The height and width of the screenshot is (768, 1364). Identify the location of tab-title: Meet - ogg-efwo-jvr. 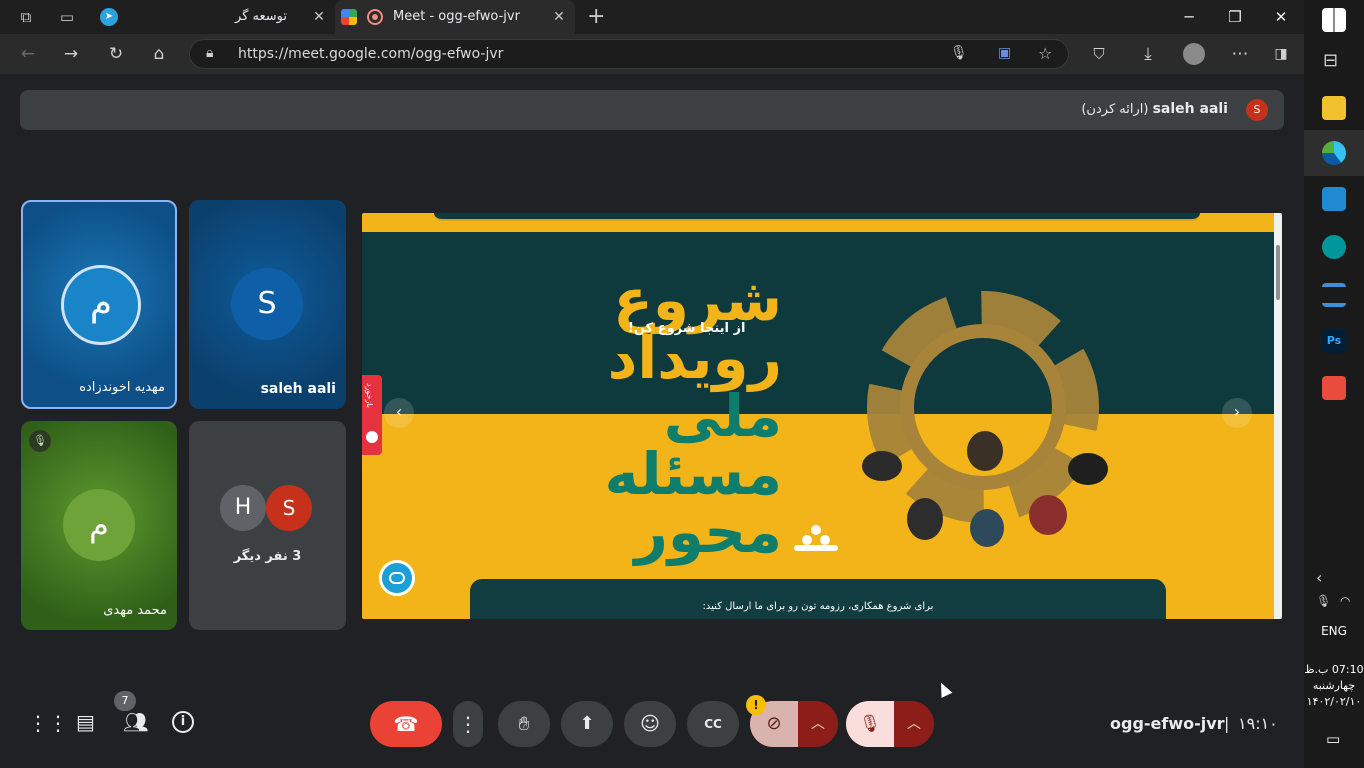
(456, 16).